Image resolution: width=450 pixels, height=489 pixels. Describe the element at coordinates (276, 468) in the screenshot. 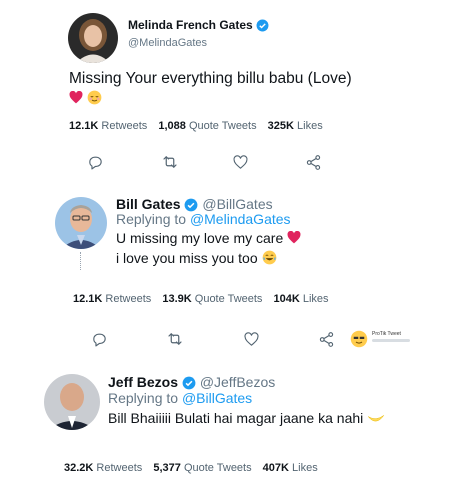

I see `likes-count: 407K` at that location.